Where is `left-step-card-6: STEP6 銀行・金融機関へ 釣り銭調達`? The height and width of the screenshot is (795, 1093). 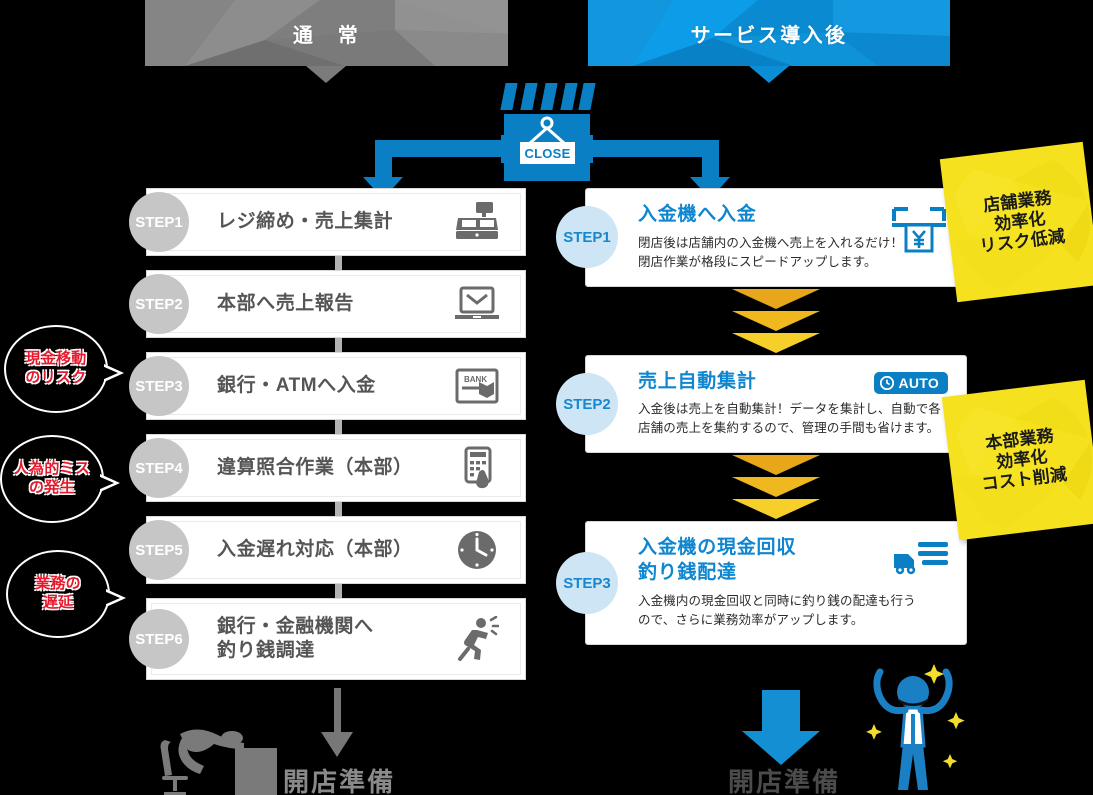 left-step-card-6: STEP6 銀行・金融機関へ 釣り銭調達 is located at coordinates (327, 639).